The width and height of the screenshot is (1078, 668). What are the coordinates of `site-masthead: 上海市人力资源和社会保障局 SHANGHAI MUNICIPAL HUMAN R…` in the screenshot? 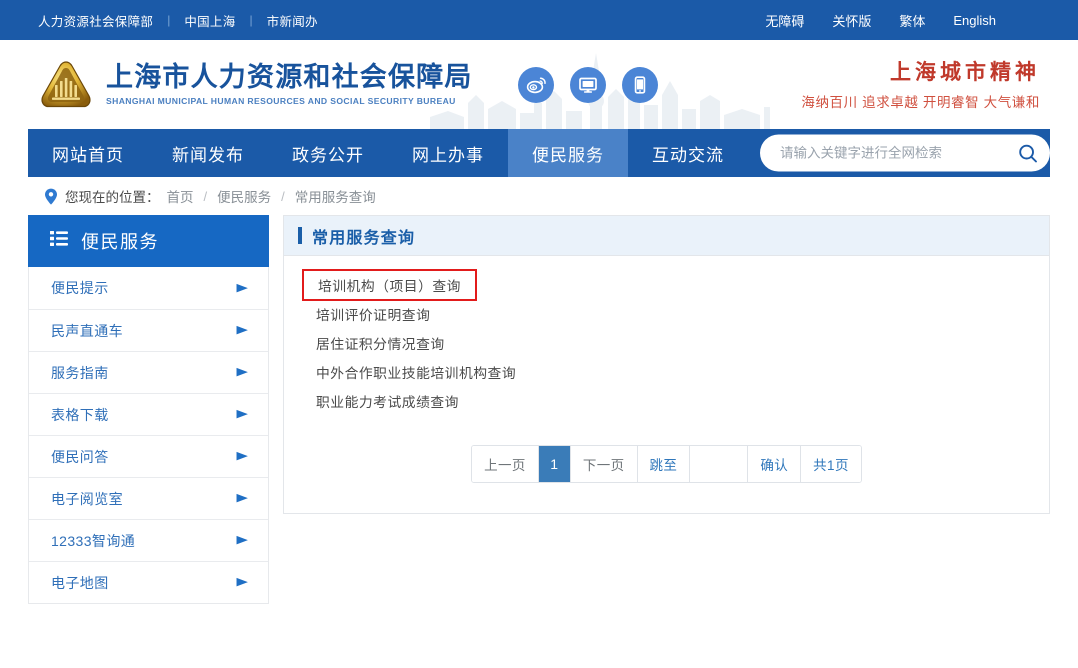 It's located at (539, 84).